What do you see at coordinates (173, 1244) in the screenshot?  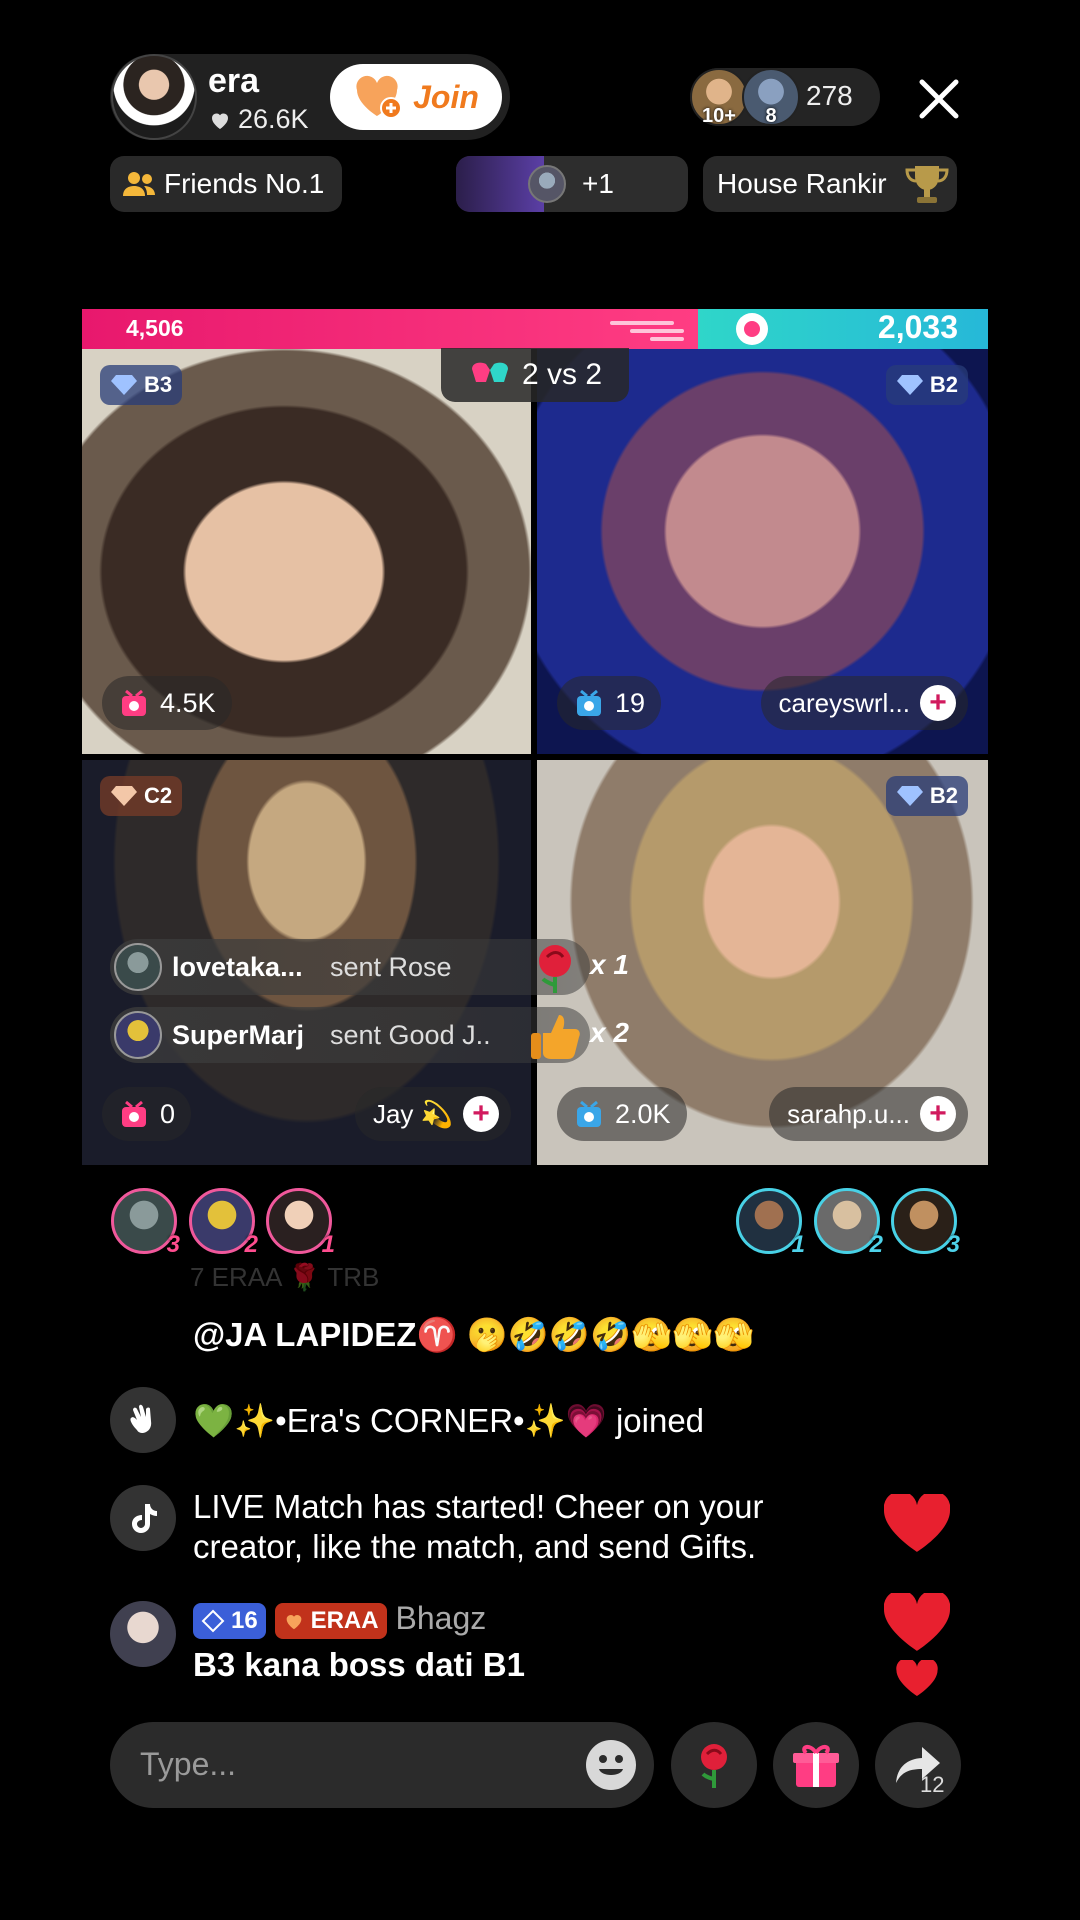 I see `supporter-rank: 3` at bounding box center [173, 1244].